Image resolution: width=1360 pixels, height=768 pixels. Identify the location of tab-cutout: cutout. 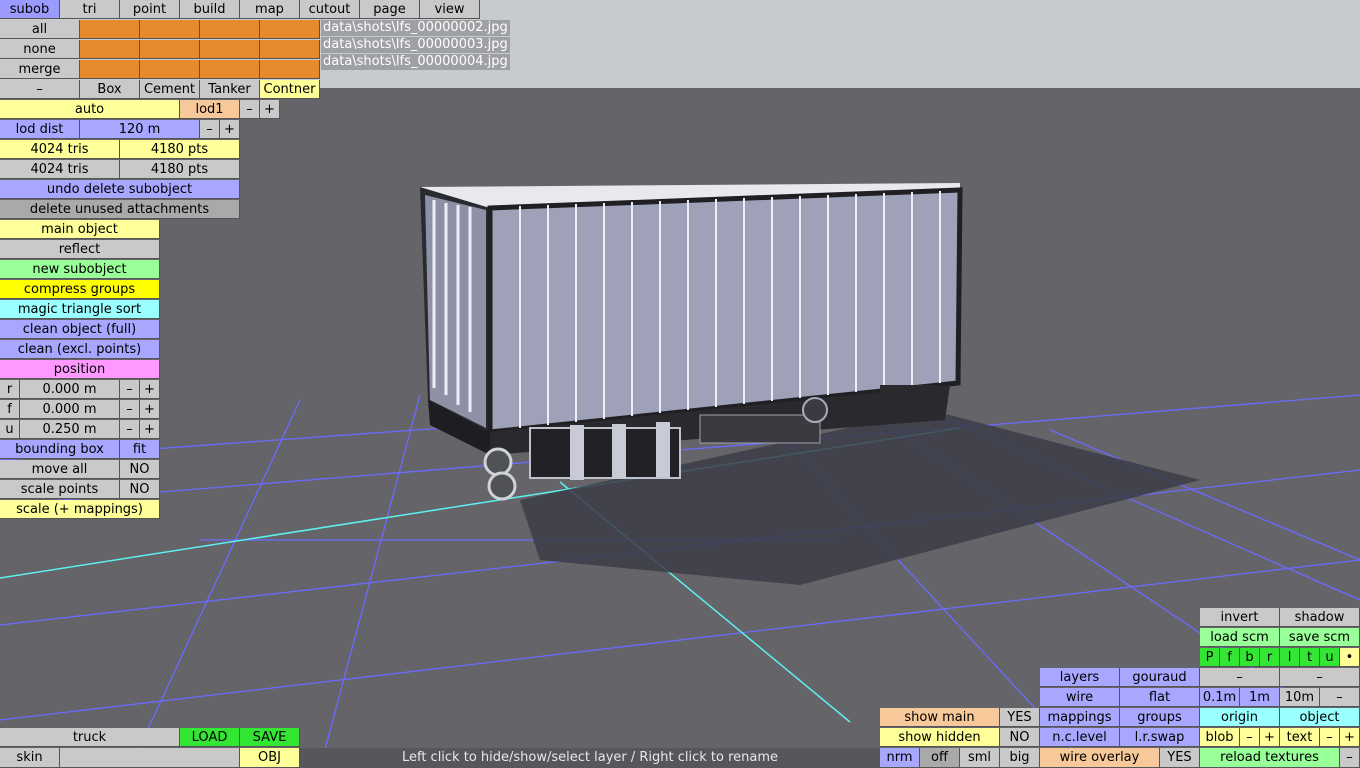
(330, 9).